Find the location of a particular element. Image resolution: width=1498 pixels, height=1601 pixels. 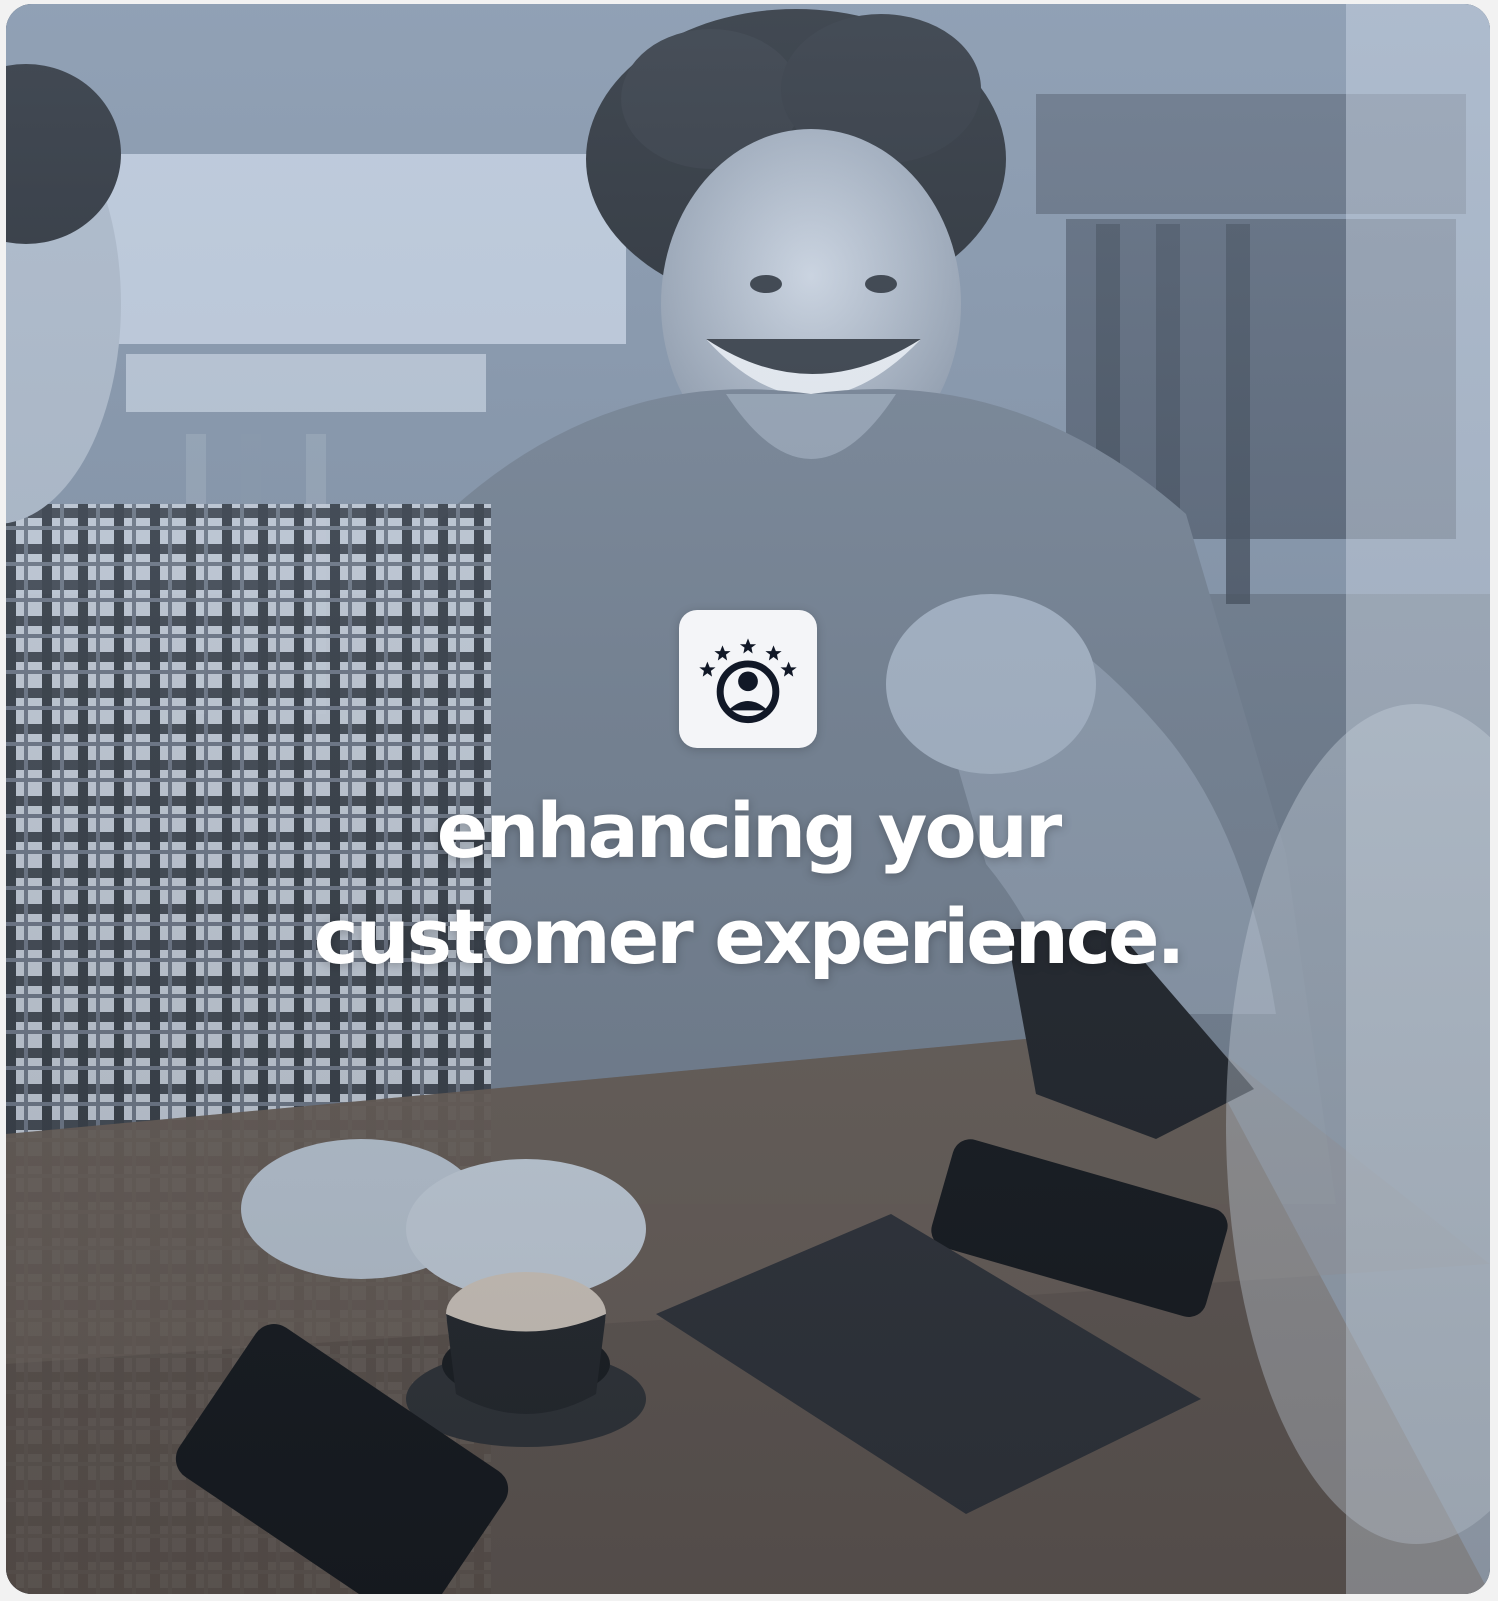

customer-rating-icon-badge is located at coordinates (748, 679).